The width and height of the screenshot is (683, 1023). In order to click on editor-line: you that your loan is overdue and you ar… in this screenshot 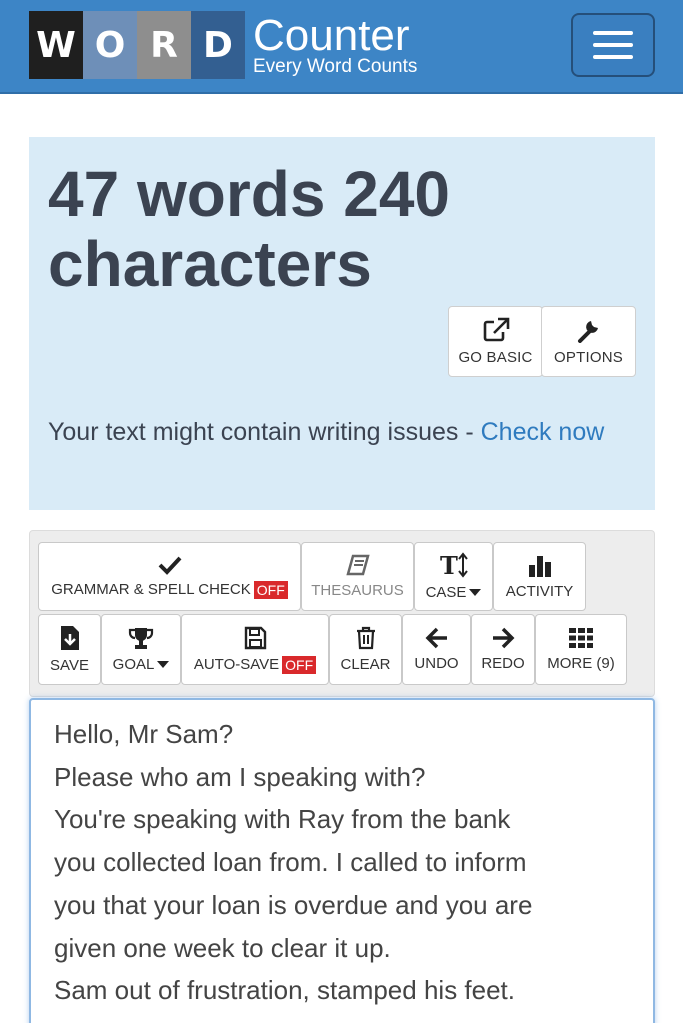, I will do `click(293, 904)`.